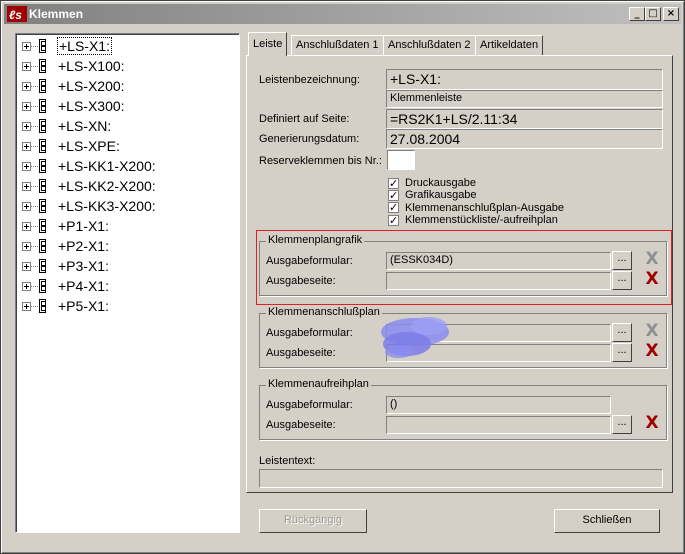 This screenshot has height=554, width=685. I want to click on tree-item-label: +P2-X1:, so click(83, 246).